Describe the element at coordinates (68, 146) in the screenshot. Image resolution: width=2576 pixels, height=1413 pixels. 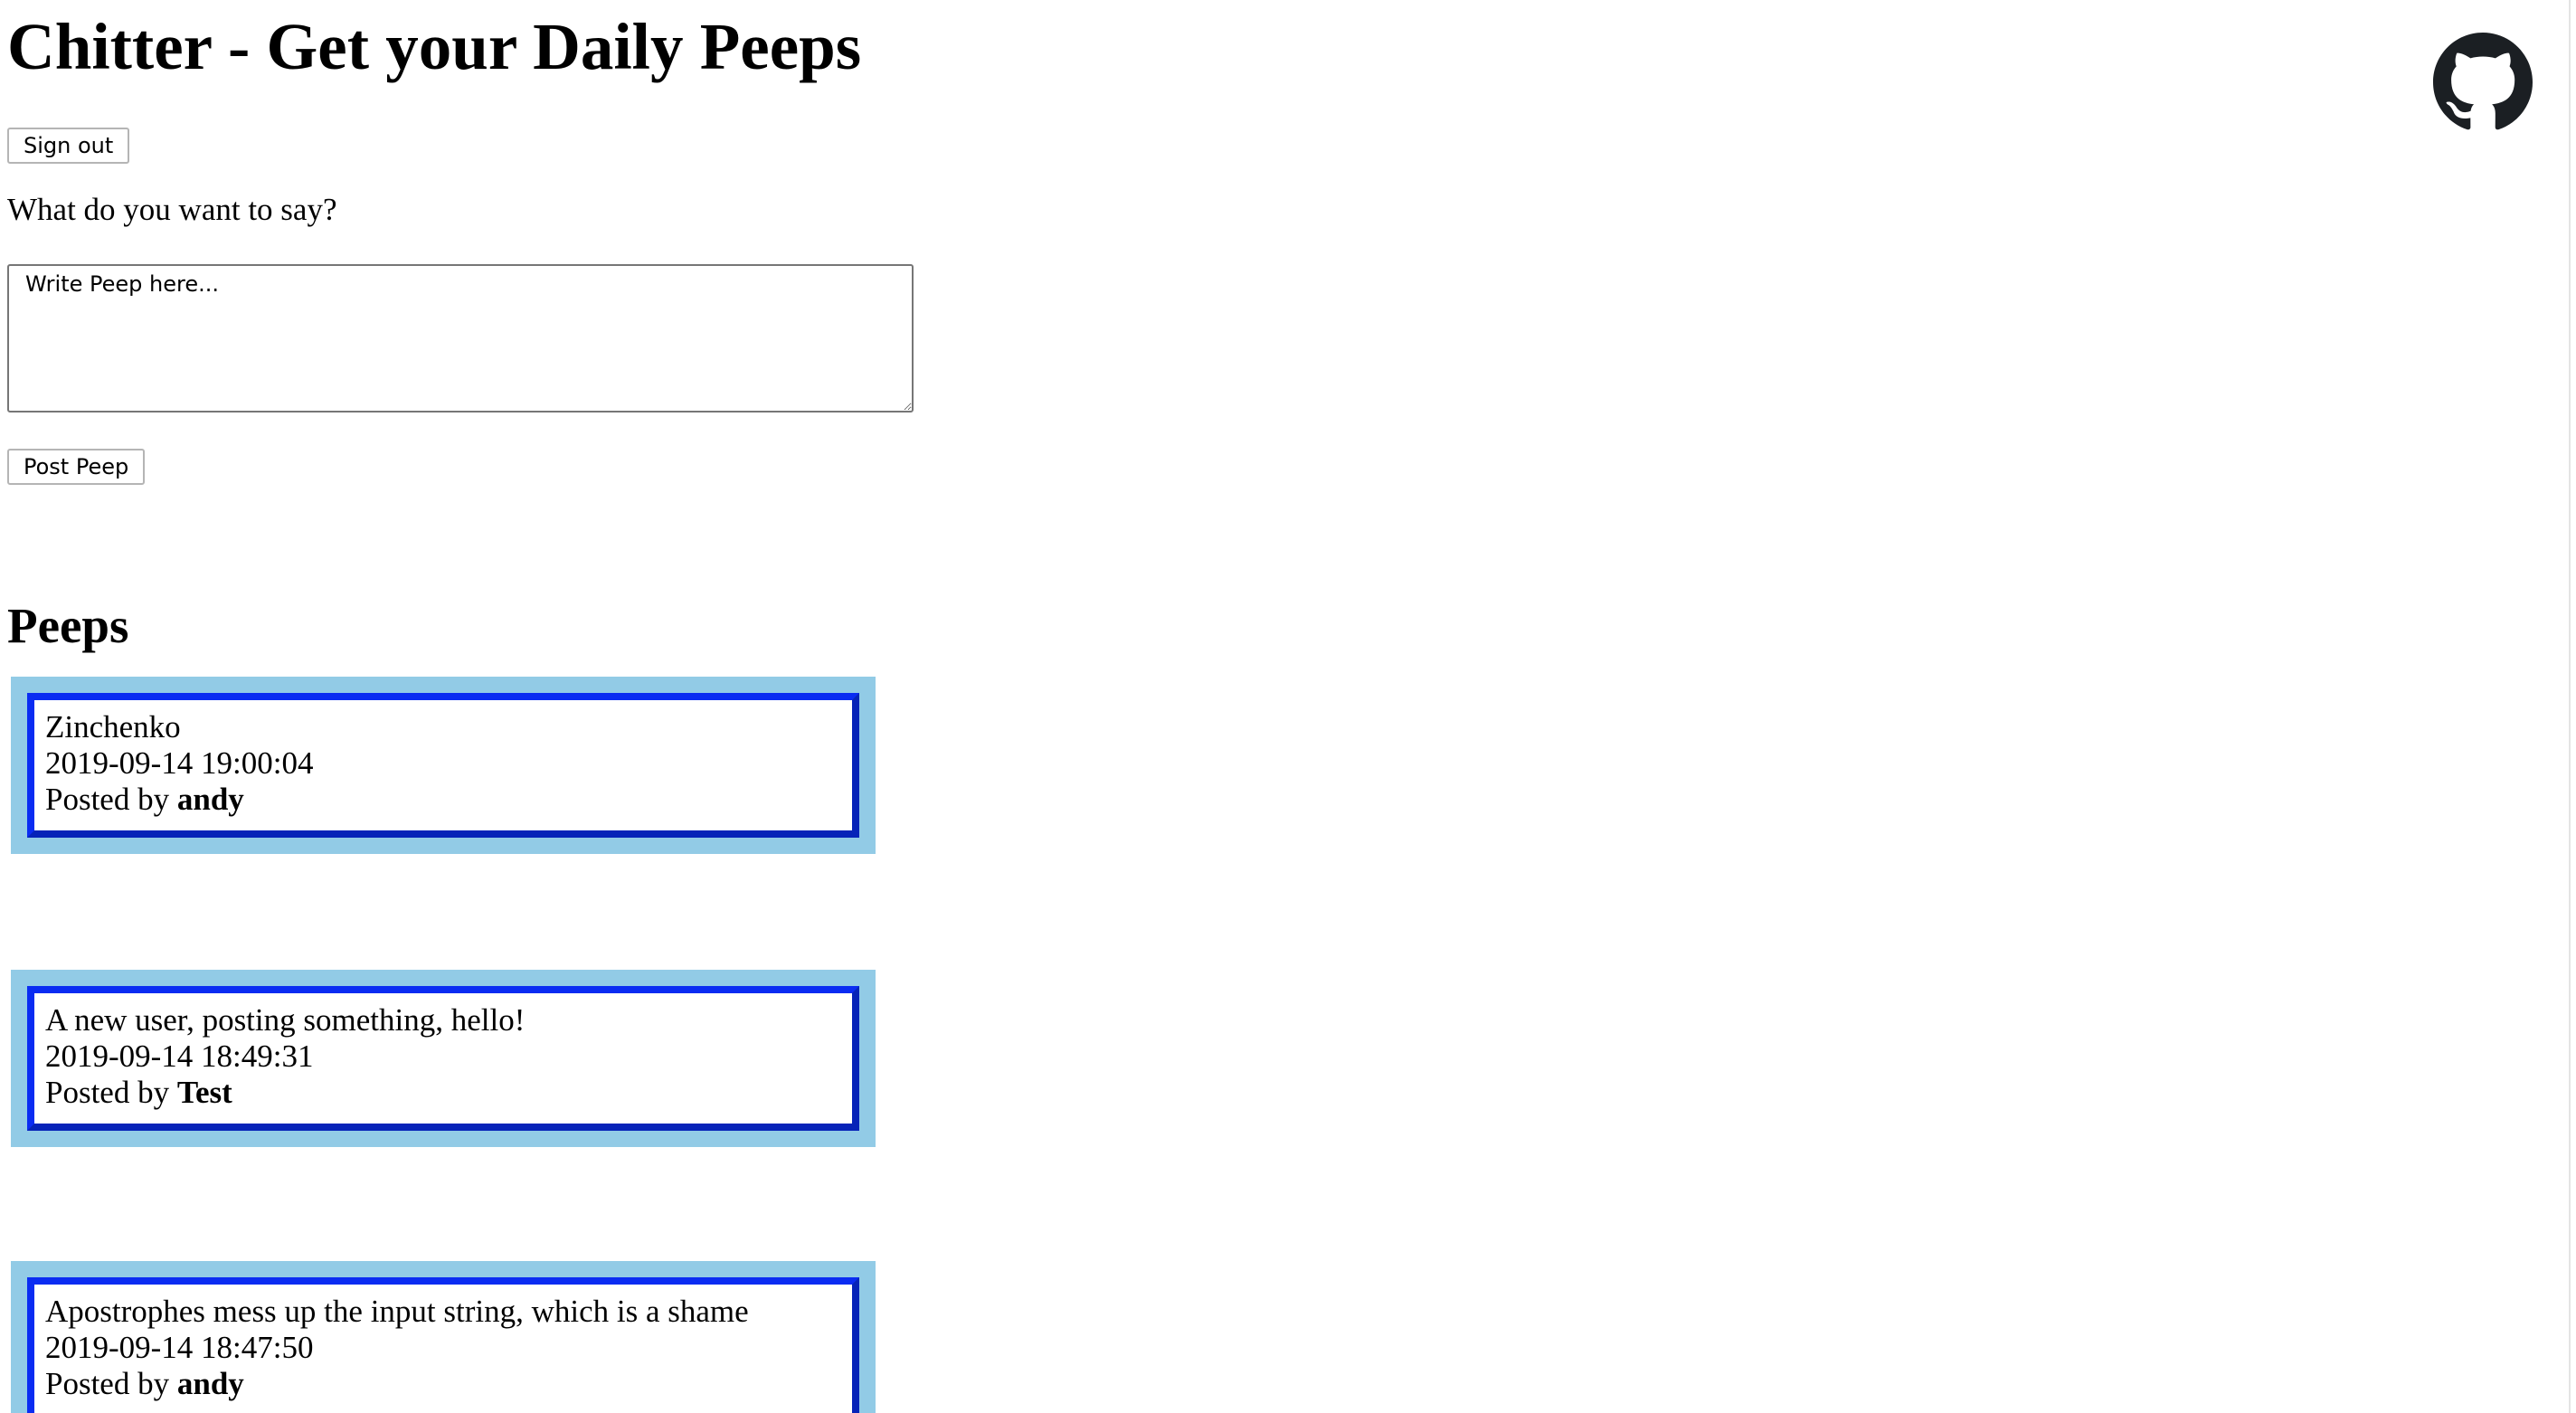
I see `sign-out-button: Sign out` at that location.